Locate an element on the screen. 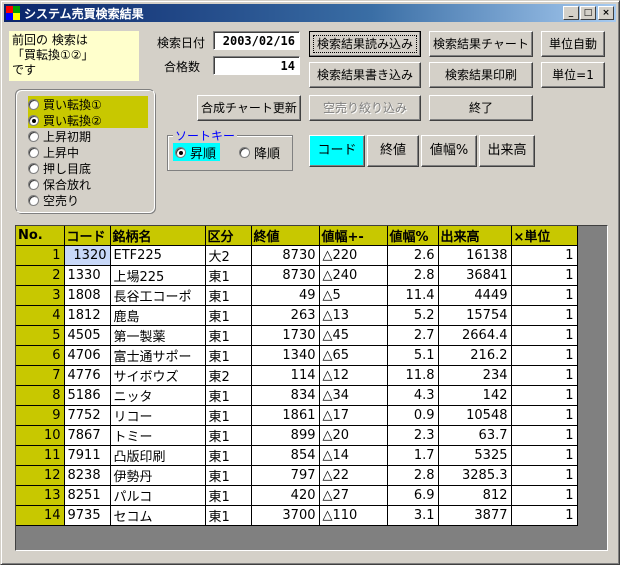 This screenshot has height=565, width=620. table-cell: 1340 is located at coordinates (285, 355).